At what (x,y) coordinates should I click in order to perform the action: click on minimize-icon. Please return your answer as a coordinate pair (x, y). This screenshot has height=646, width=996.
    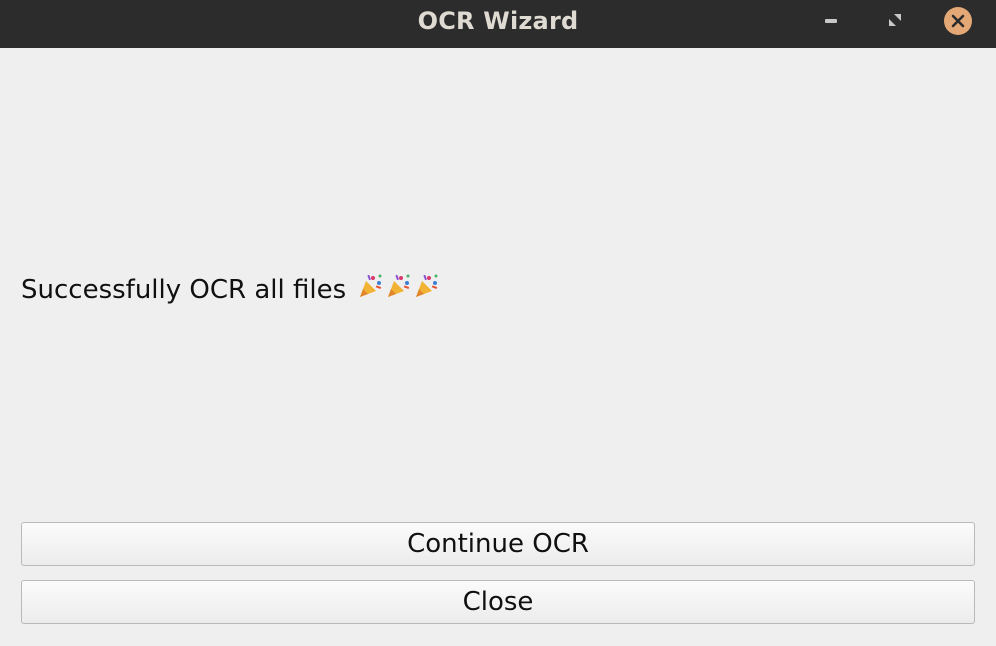
    Looking at the image, I should click on (831, 21).